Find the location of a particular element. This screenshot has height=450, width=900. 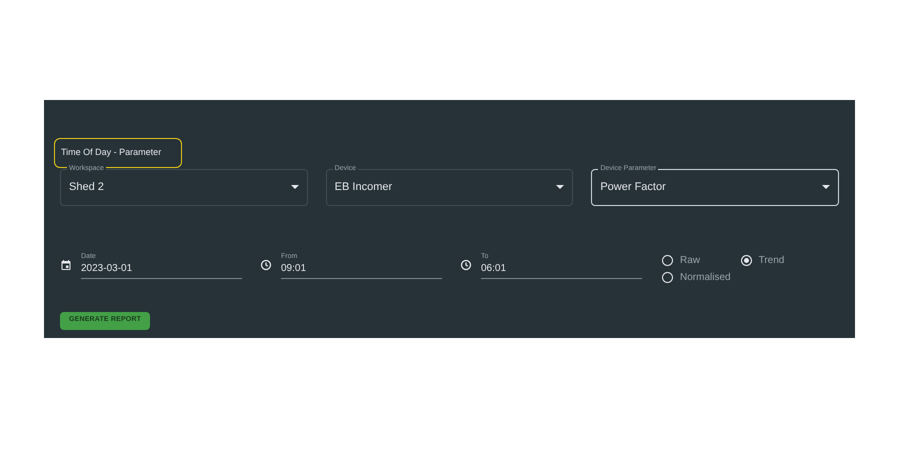

field-value: Shed 2 is located at coordinates (86, 187).